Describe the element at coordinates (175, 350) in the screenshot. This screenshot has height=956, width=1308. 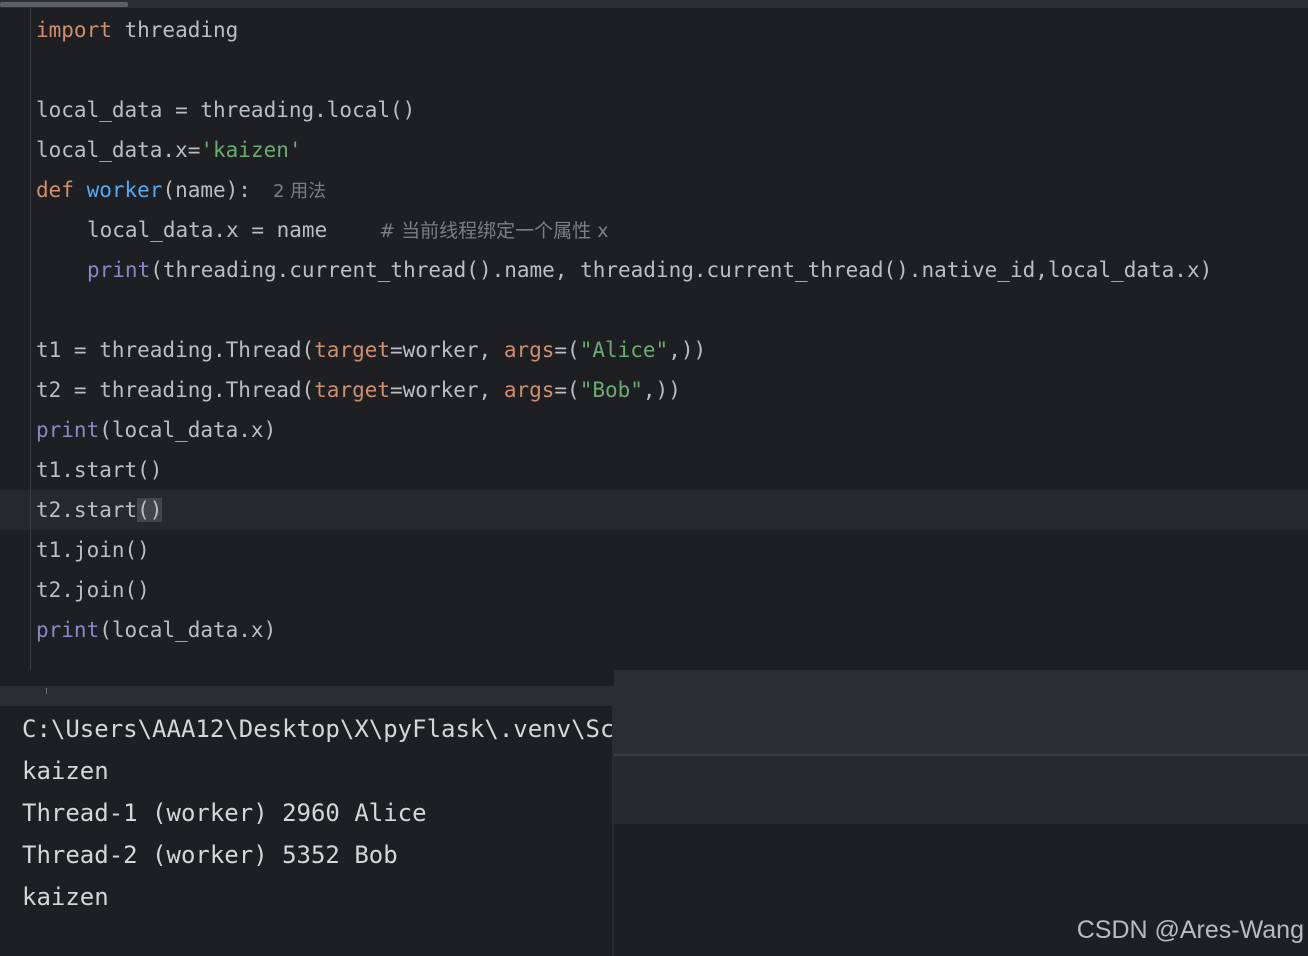
I see `code-text: t1 = threading.Thread(` at that location.